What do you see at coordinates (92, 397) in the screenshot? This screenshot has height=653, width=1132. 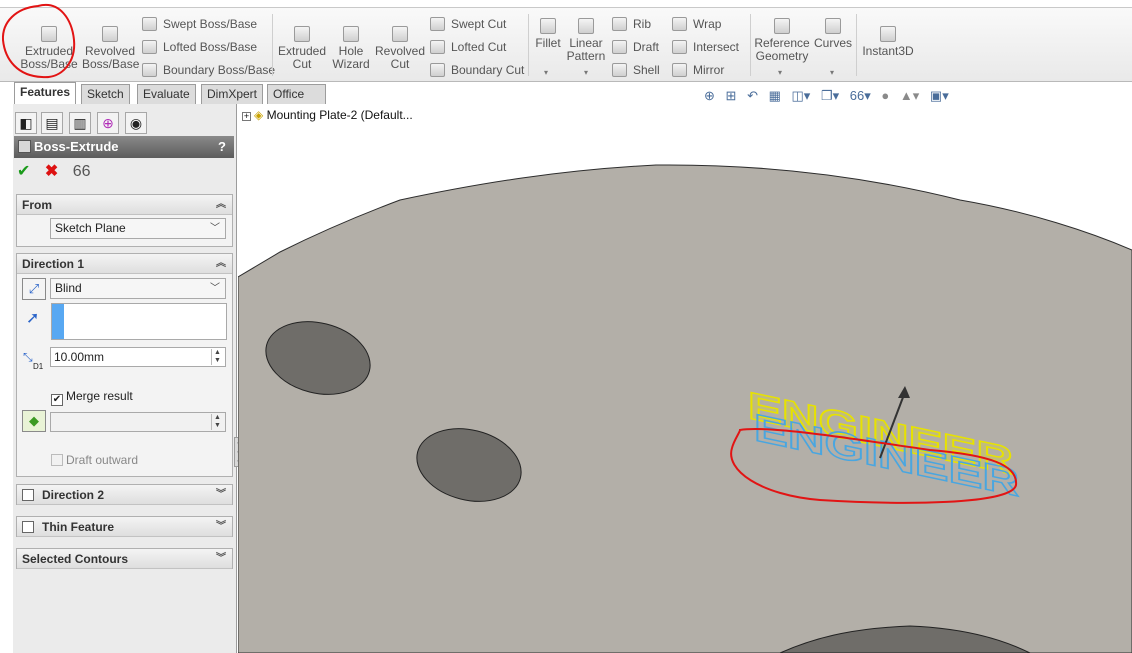 I see `merge-result-checkbox: ✔ Merge result` at bounding box center [92, 397].